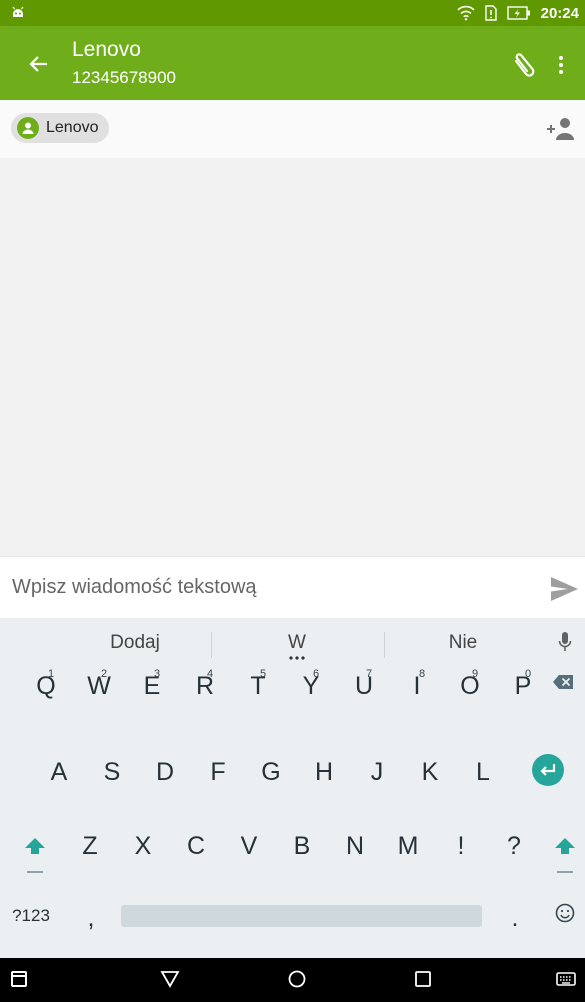  I want to click on key-j: J, so click(377, 772).